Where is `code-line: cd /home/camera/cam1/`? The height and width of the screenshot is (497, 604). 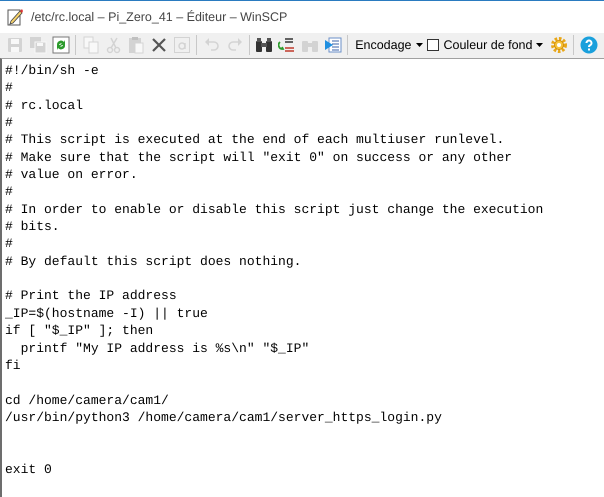 code-line: cd /home/camera/cam1/ is located at coordinates (87, 400).